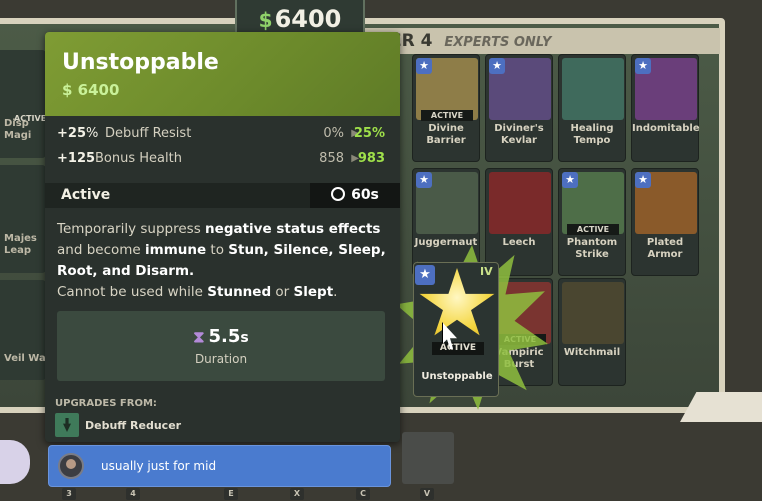 The image size is (762, 501). Describe the element at coordinates (665, 222) in the screenshot. I see `shop-card: ★ Plated Armor` at that location.